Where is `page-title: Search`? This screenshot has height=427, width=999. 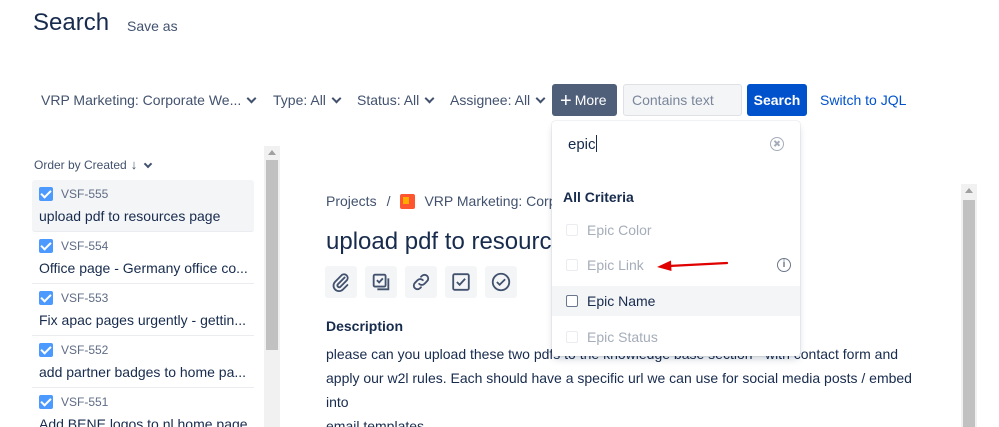
page-title: Search is located at coordinates (71, 22).